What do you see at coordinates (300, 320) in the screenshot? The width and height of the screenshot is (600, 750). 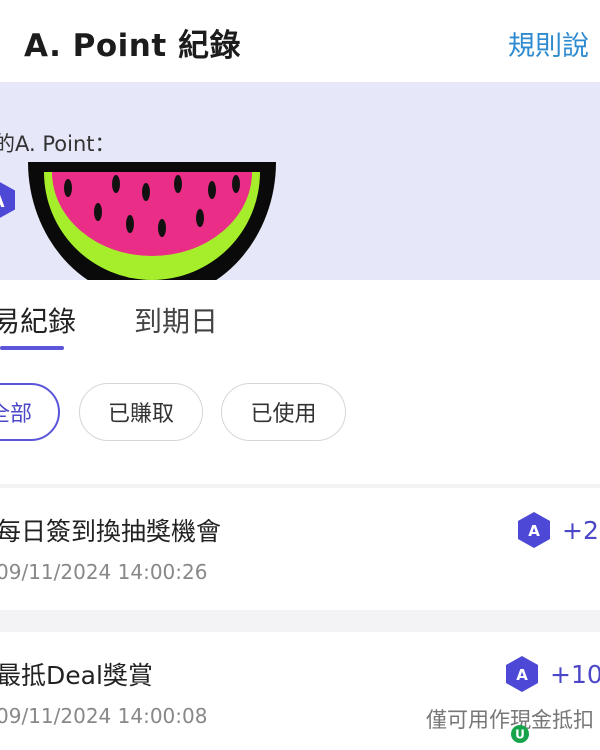 I see `tab-bar: 易紀錄 到期日` at bounding box center [300, 320].